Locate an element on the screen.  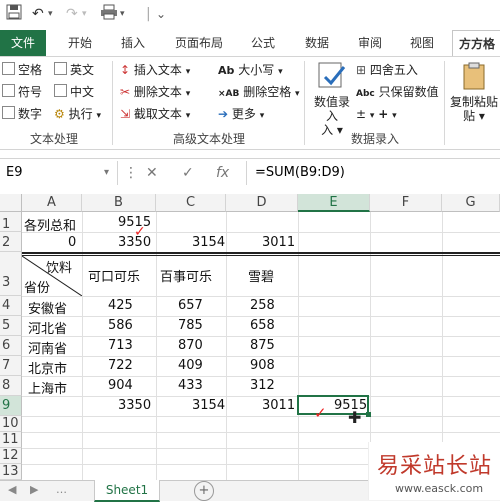
scroll-right-icon: ▶ is located at coordinates (34, 489).